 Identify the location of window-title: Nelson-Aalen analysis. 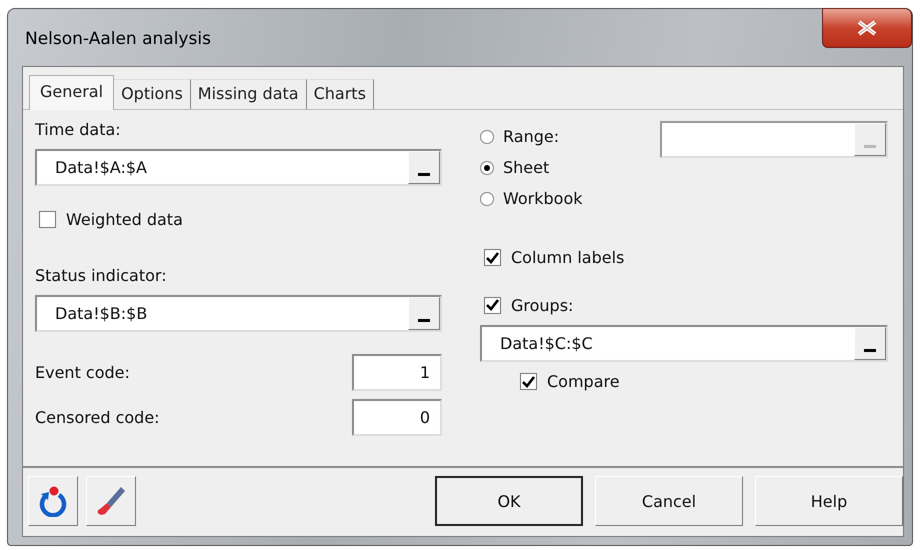
(118, 39).